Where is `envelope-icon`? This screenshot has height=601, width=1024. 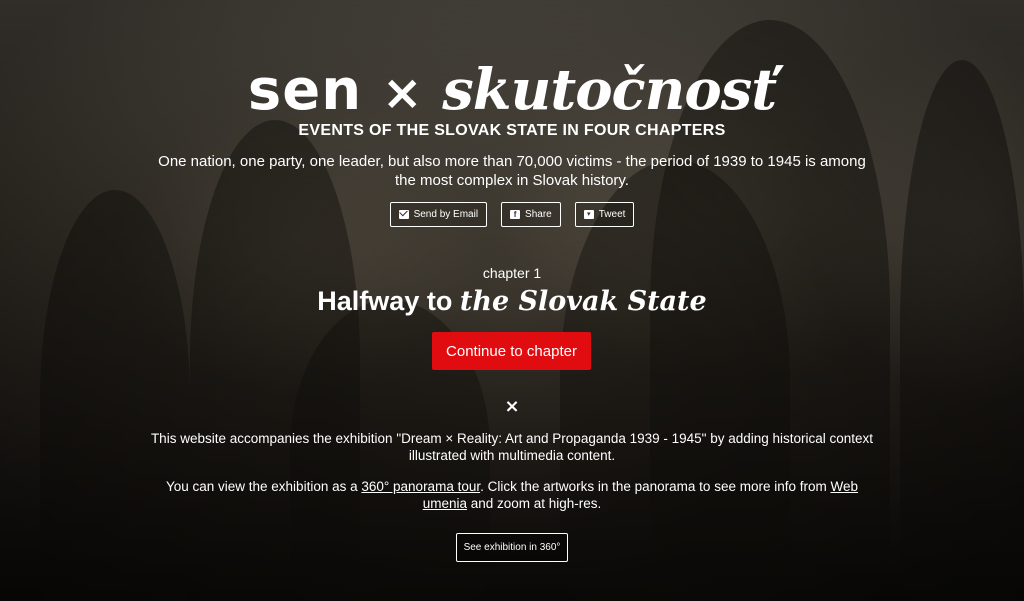
envelope-icon is located at coordinates (403, 214).